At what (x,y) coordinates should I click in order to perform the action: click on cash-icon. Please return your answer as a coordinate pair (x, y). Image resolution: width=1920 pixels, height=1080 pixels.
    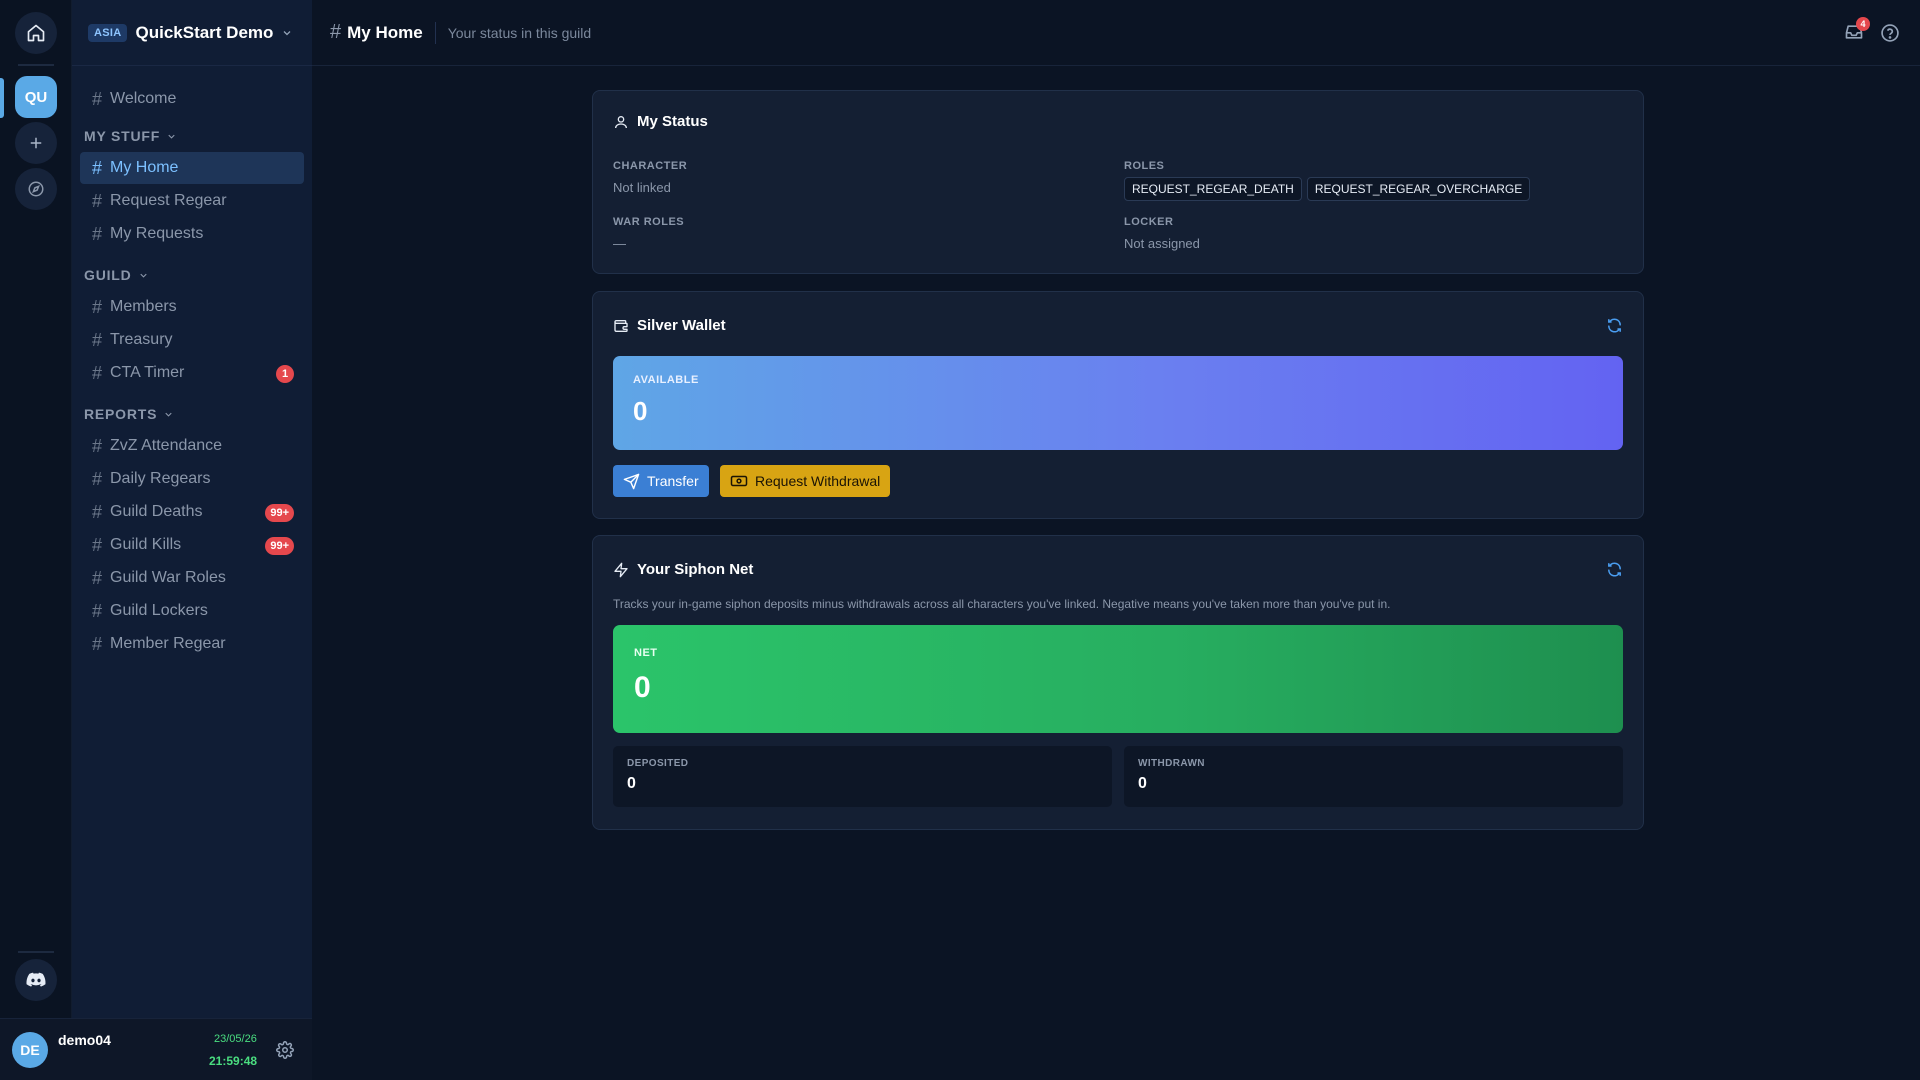
    Looking at the image, I should click on (739, 481).